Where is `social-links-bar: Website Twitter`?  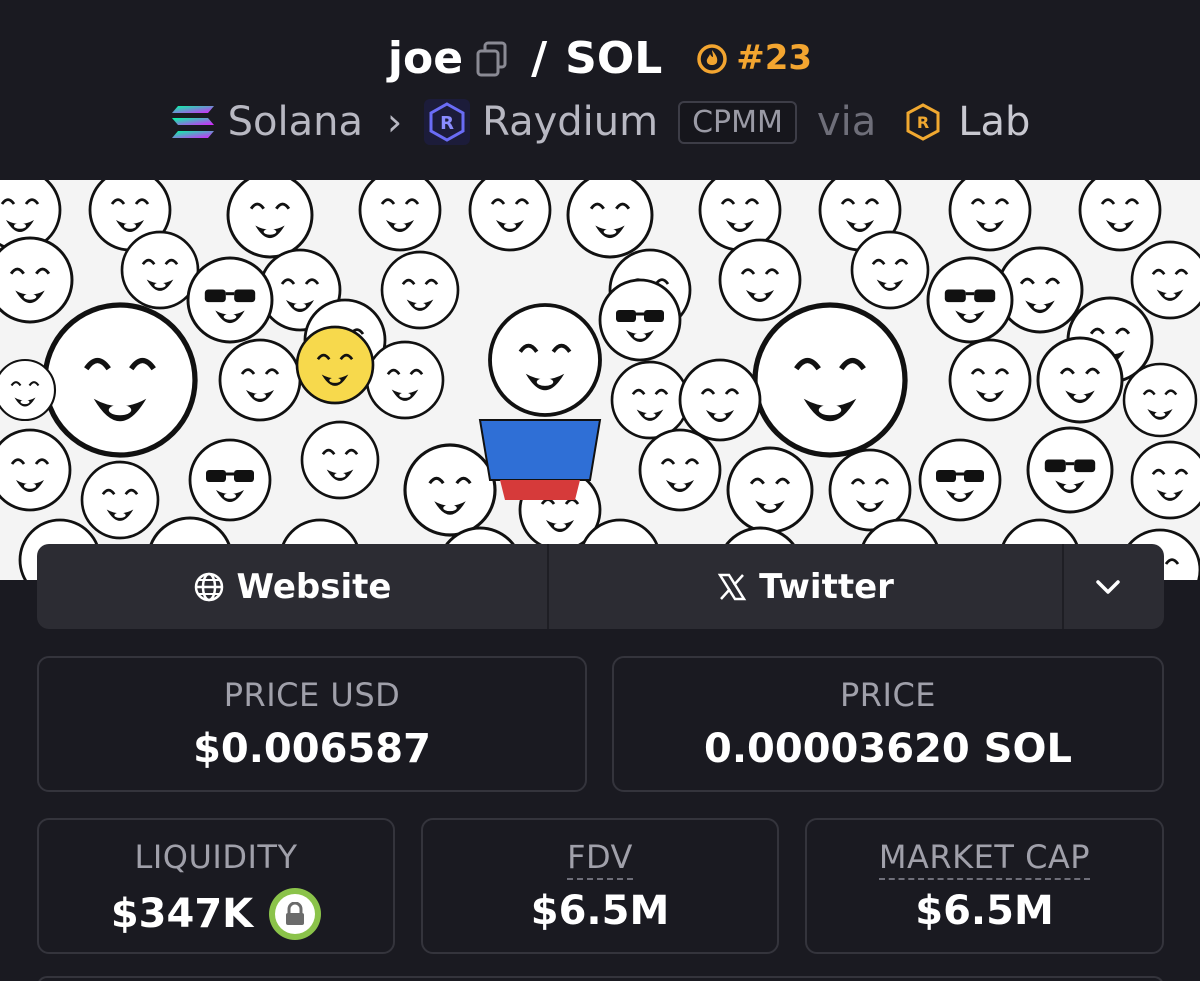
social-links-bar: Website Twitter is located at coordinates (600, 586).